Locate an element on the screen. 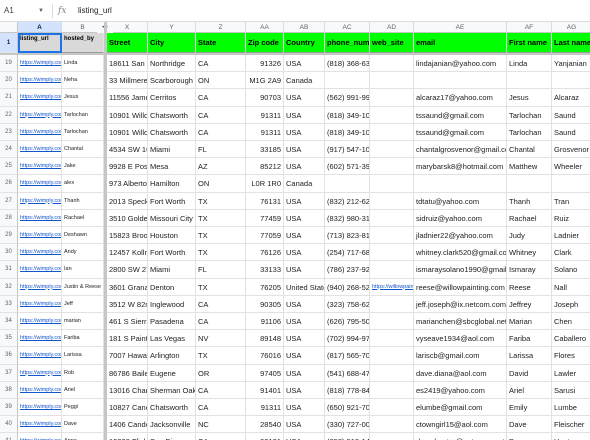 The height and width of the screenshot is (440, 590). cell-hosted-by: Tarlochan is located at coordinates (83, 132).